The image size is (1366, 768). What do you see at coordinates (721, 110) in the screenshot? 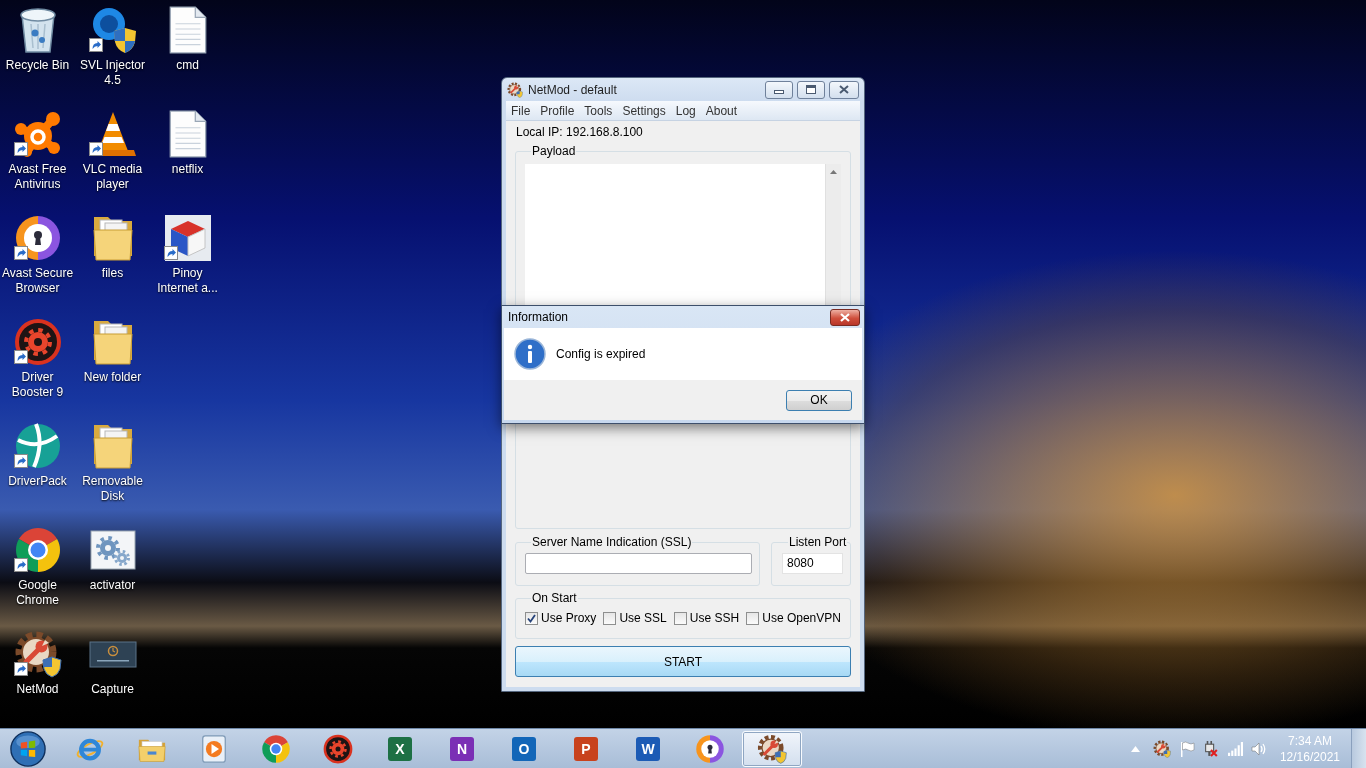
I see `menu-item: About` at bounding box center [721, 110].